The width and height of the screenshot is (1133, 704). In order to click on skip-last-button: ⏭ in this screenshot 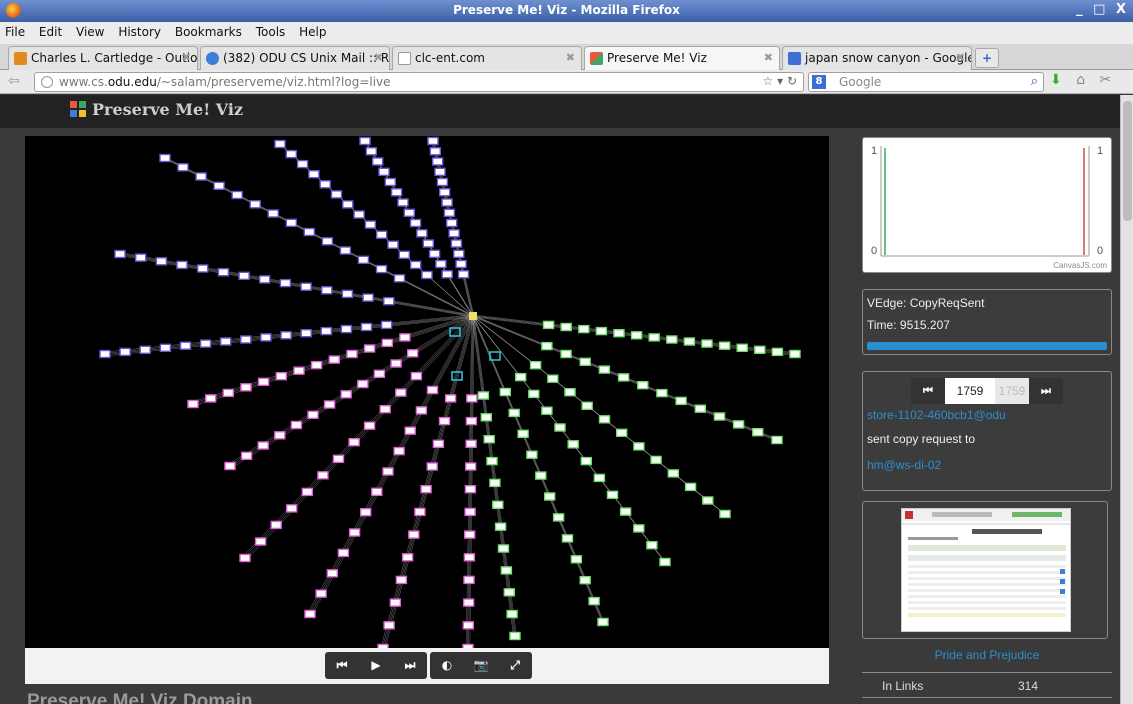, I will do `click(410, 665)`.